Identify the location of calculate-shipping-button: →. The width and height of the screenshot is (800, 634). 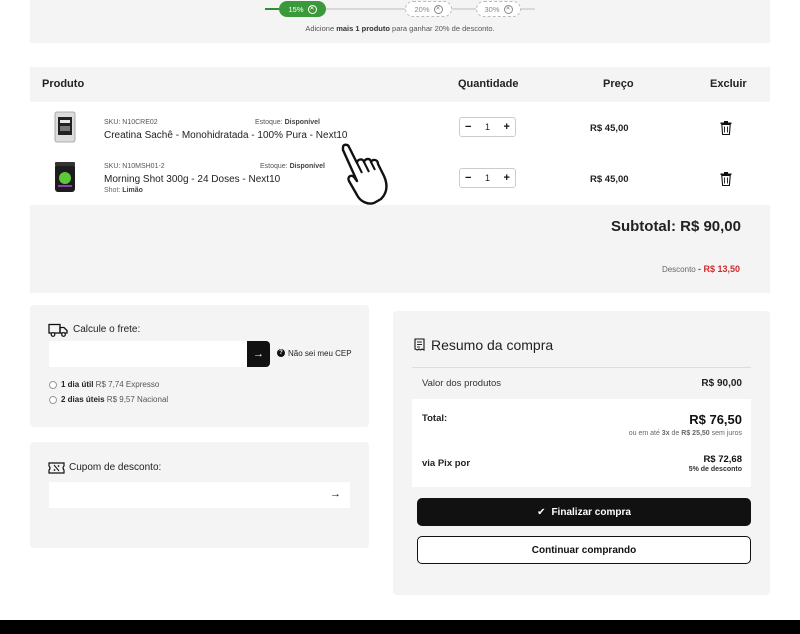
(258, 354).